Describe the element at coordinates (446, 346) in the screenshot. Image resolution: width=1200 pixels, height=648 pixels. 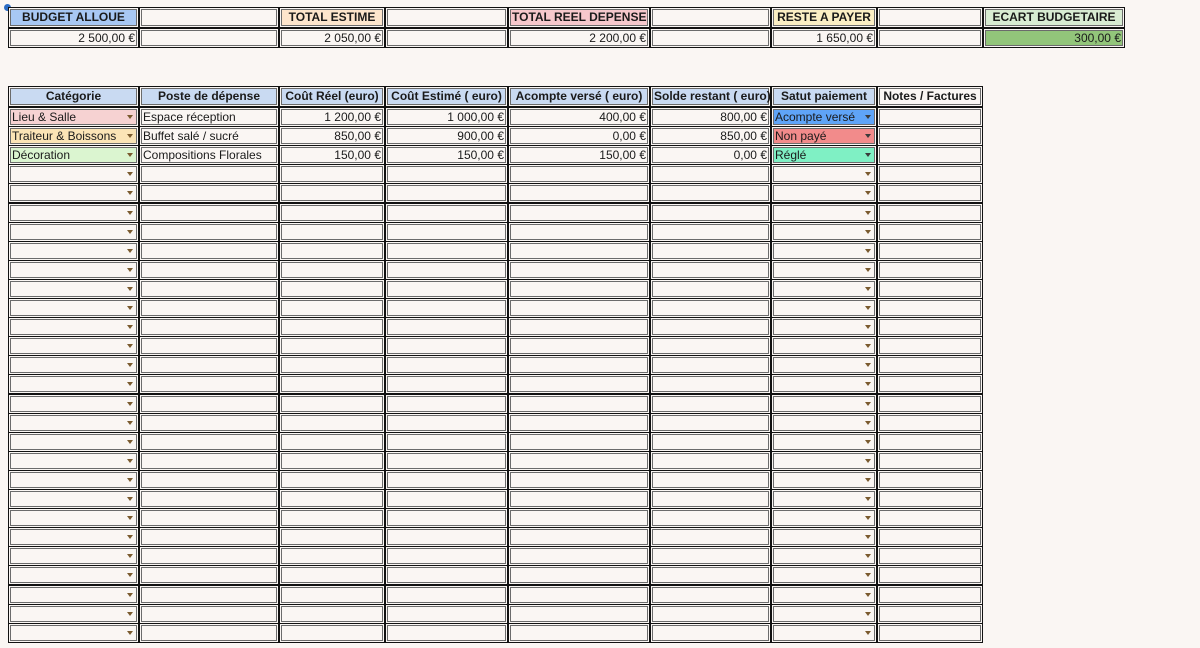
I see `cell-r12-estime` at that location.